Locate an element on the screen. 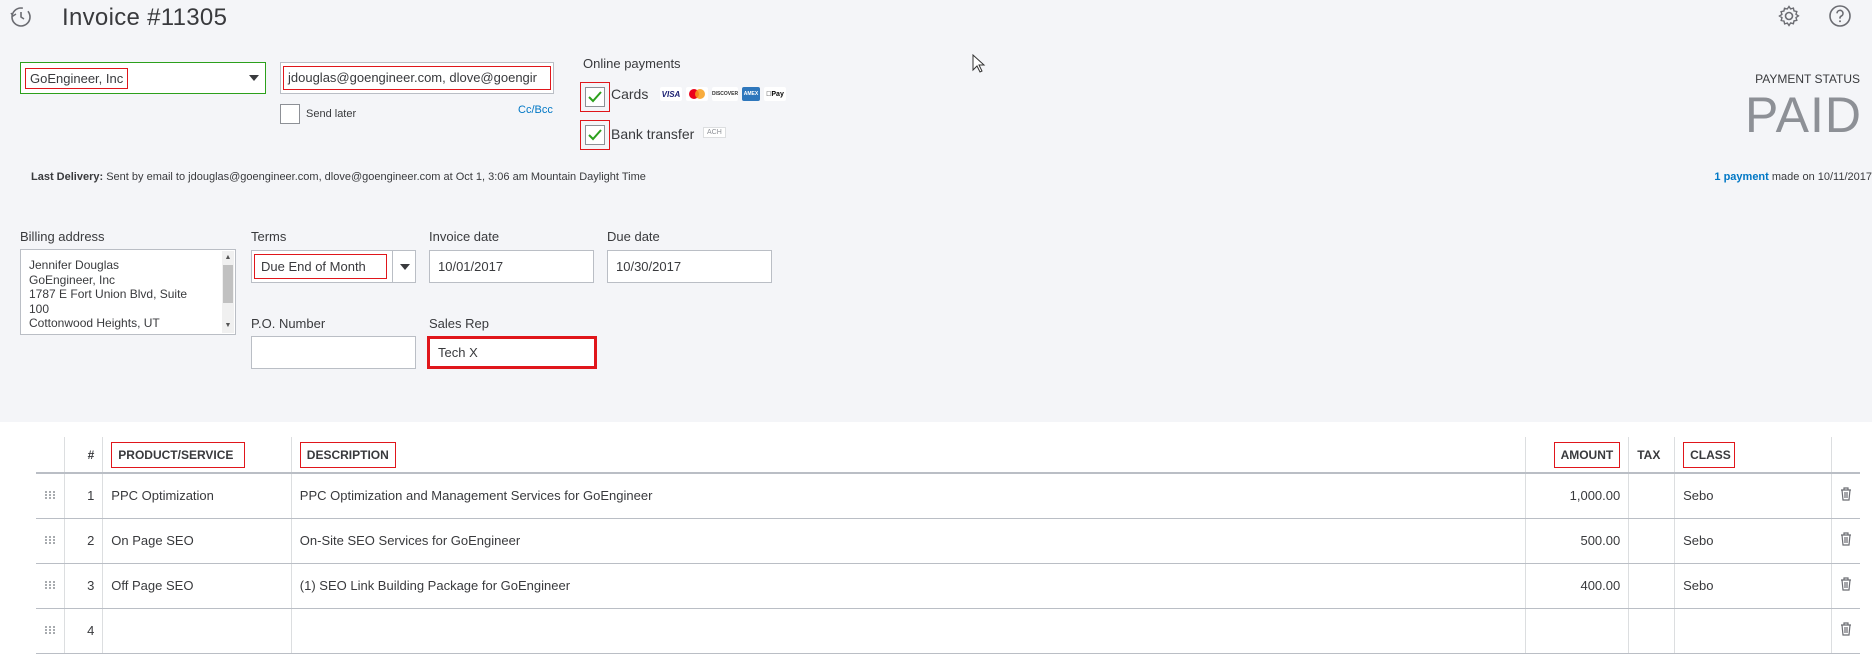 The height and width of the screenshot is (654, 1872). discover-icon: DISCOVER is located at coordinates (725, 94).